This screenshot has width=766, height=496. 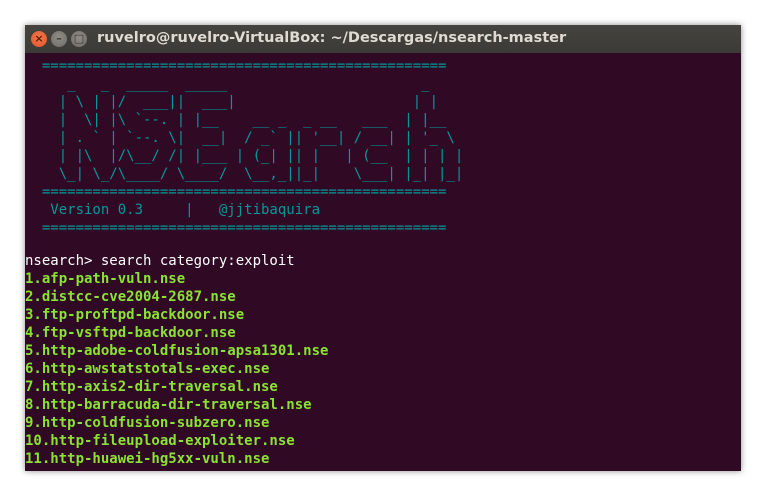 What do you see at coordinates (177, 351) in the screenshot?
I see `result-item: 5.http-adobe-coldfusion-apsa1301.nse` at bounding box center [177, 351].